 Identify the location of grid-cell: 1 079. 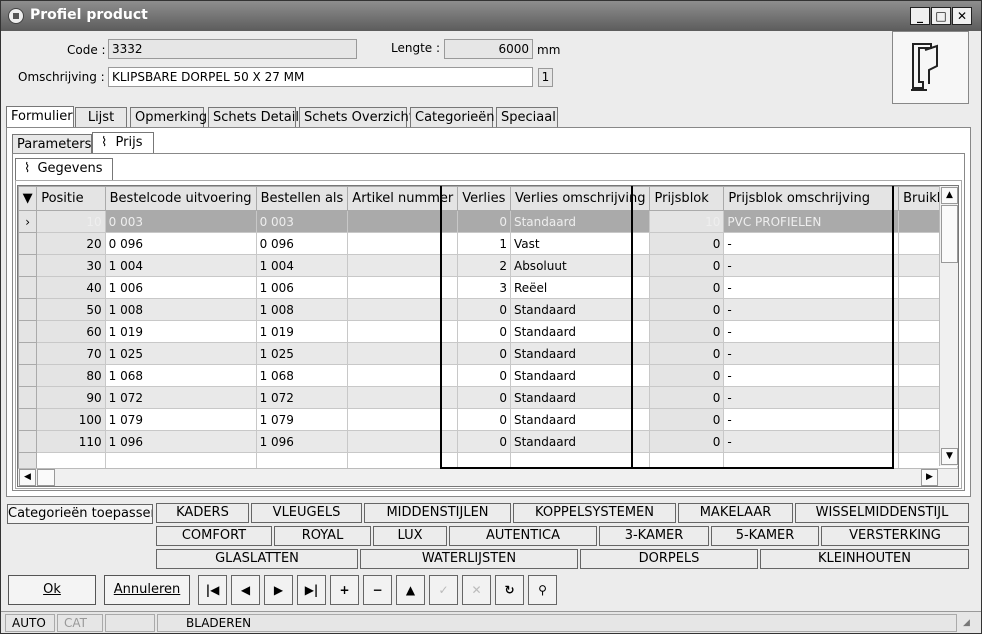
(302, 419).